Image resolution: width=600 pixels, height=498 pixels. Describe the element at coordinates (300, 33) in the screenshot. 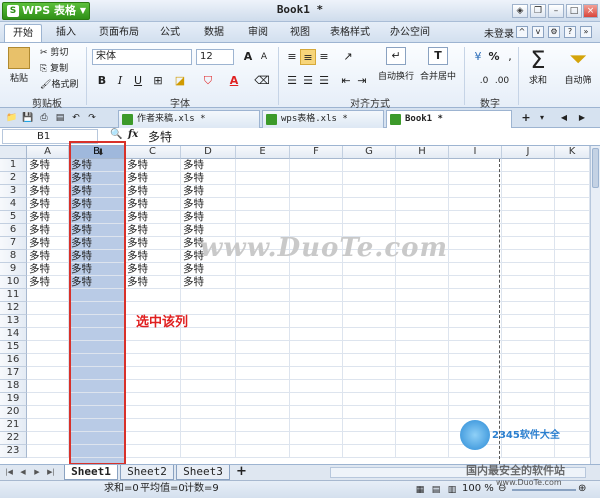

I see `tab-view: 视图` at that location.